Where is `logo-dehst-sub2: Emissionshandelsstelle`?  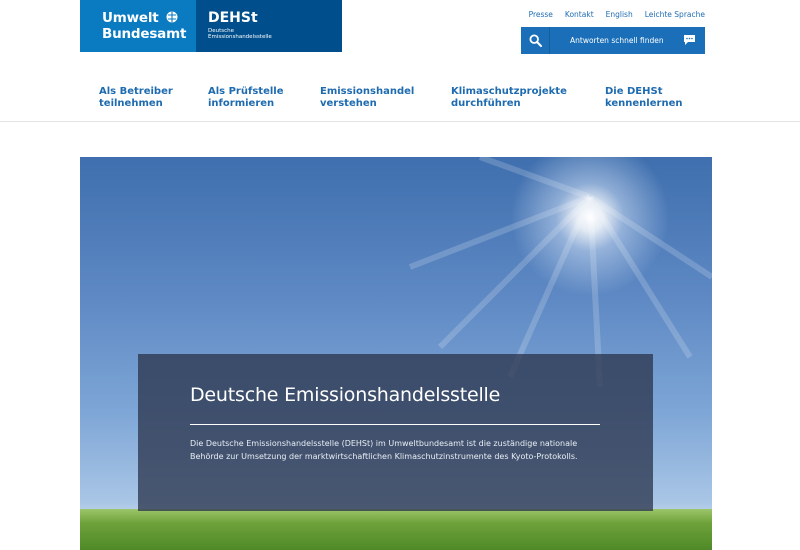
logo-dehst-sub2: Emissionshandelsstelle is located at coordinates (240, 37).